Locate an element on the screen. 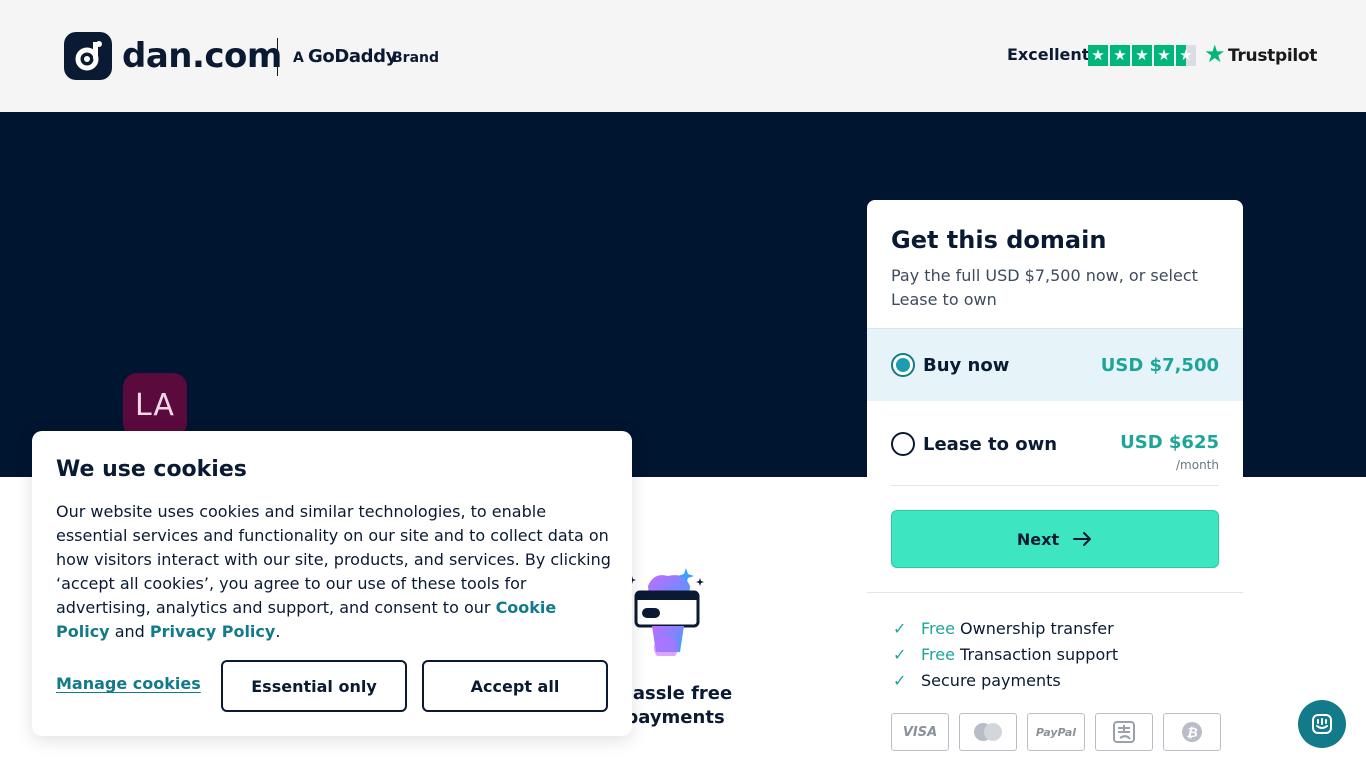  brand-suffix: Brand is located at coordinates (416, 58).